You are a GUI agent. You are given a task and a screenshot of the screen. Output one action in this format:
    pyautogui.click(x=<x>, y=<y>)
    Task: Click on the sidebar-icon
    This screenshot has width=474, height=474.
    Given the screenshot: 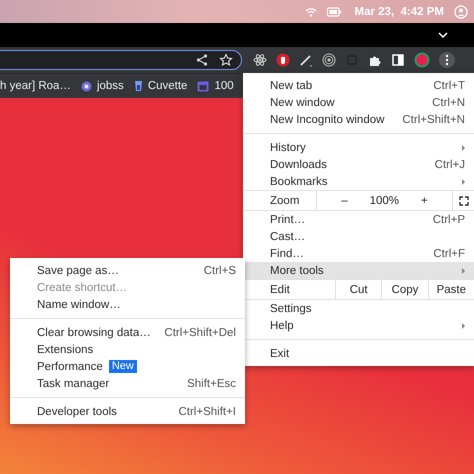 What is the action you would take?
    pyautogui.click(x=398, y=60)
    